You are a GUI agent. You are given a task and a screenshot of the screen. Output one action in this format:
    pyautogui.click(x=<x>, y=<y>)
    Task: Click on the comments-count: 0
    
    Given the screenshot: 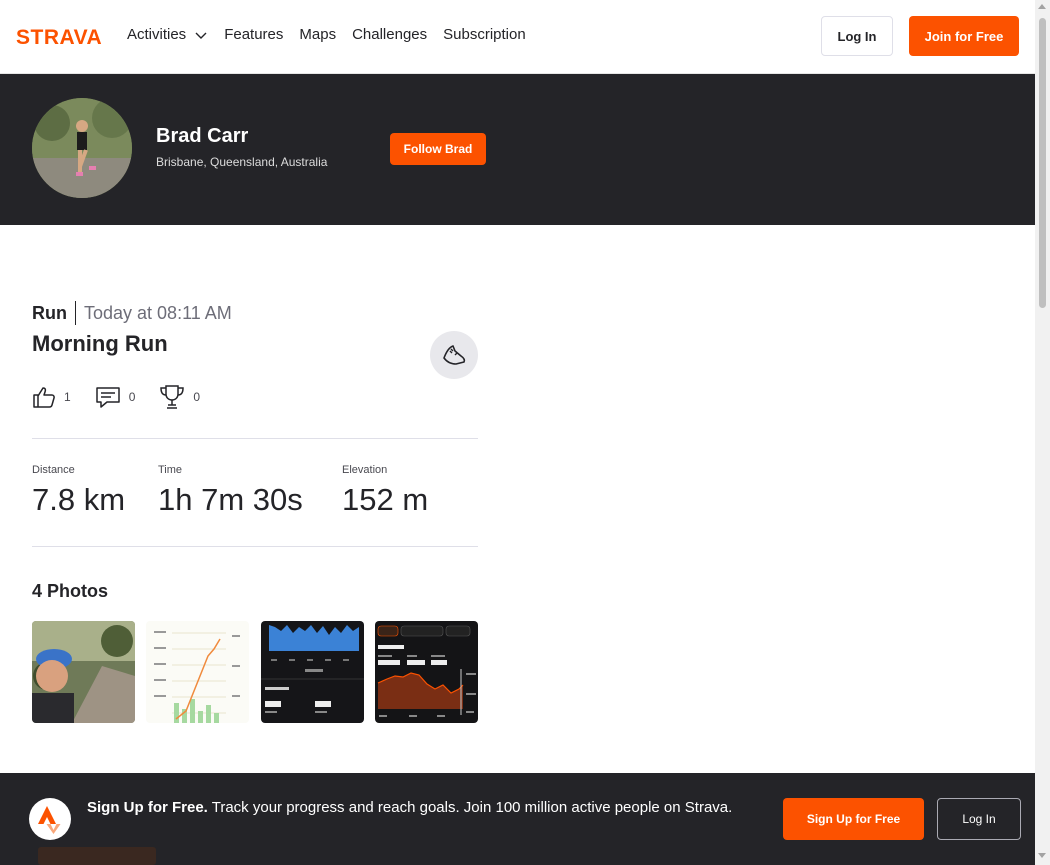 What is the action you would take?
    pyautogui.click(x=132, y=397)
    